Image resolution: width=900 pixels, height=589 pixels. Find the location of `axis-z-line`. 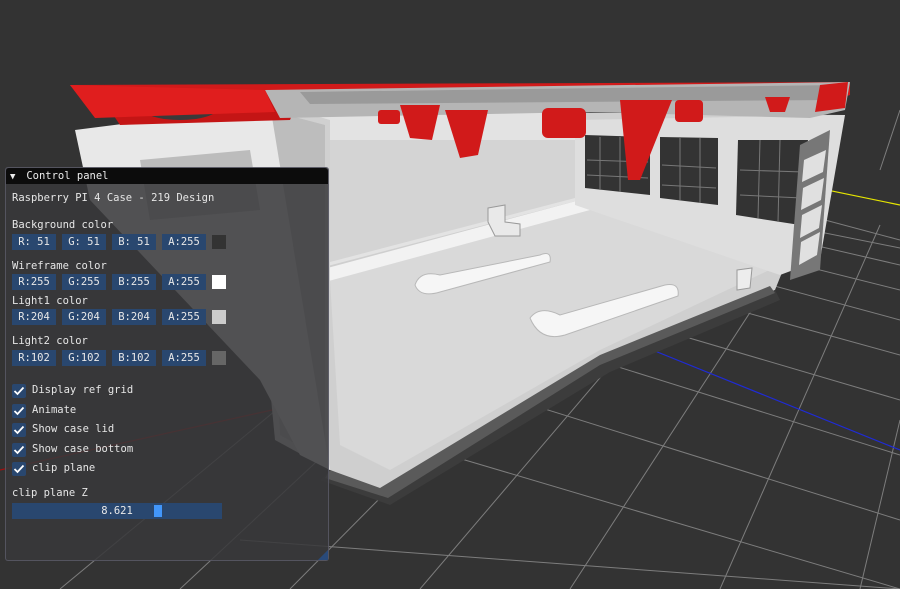

axis-z-line is located at coordinates (769, 397).